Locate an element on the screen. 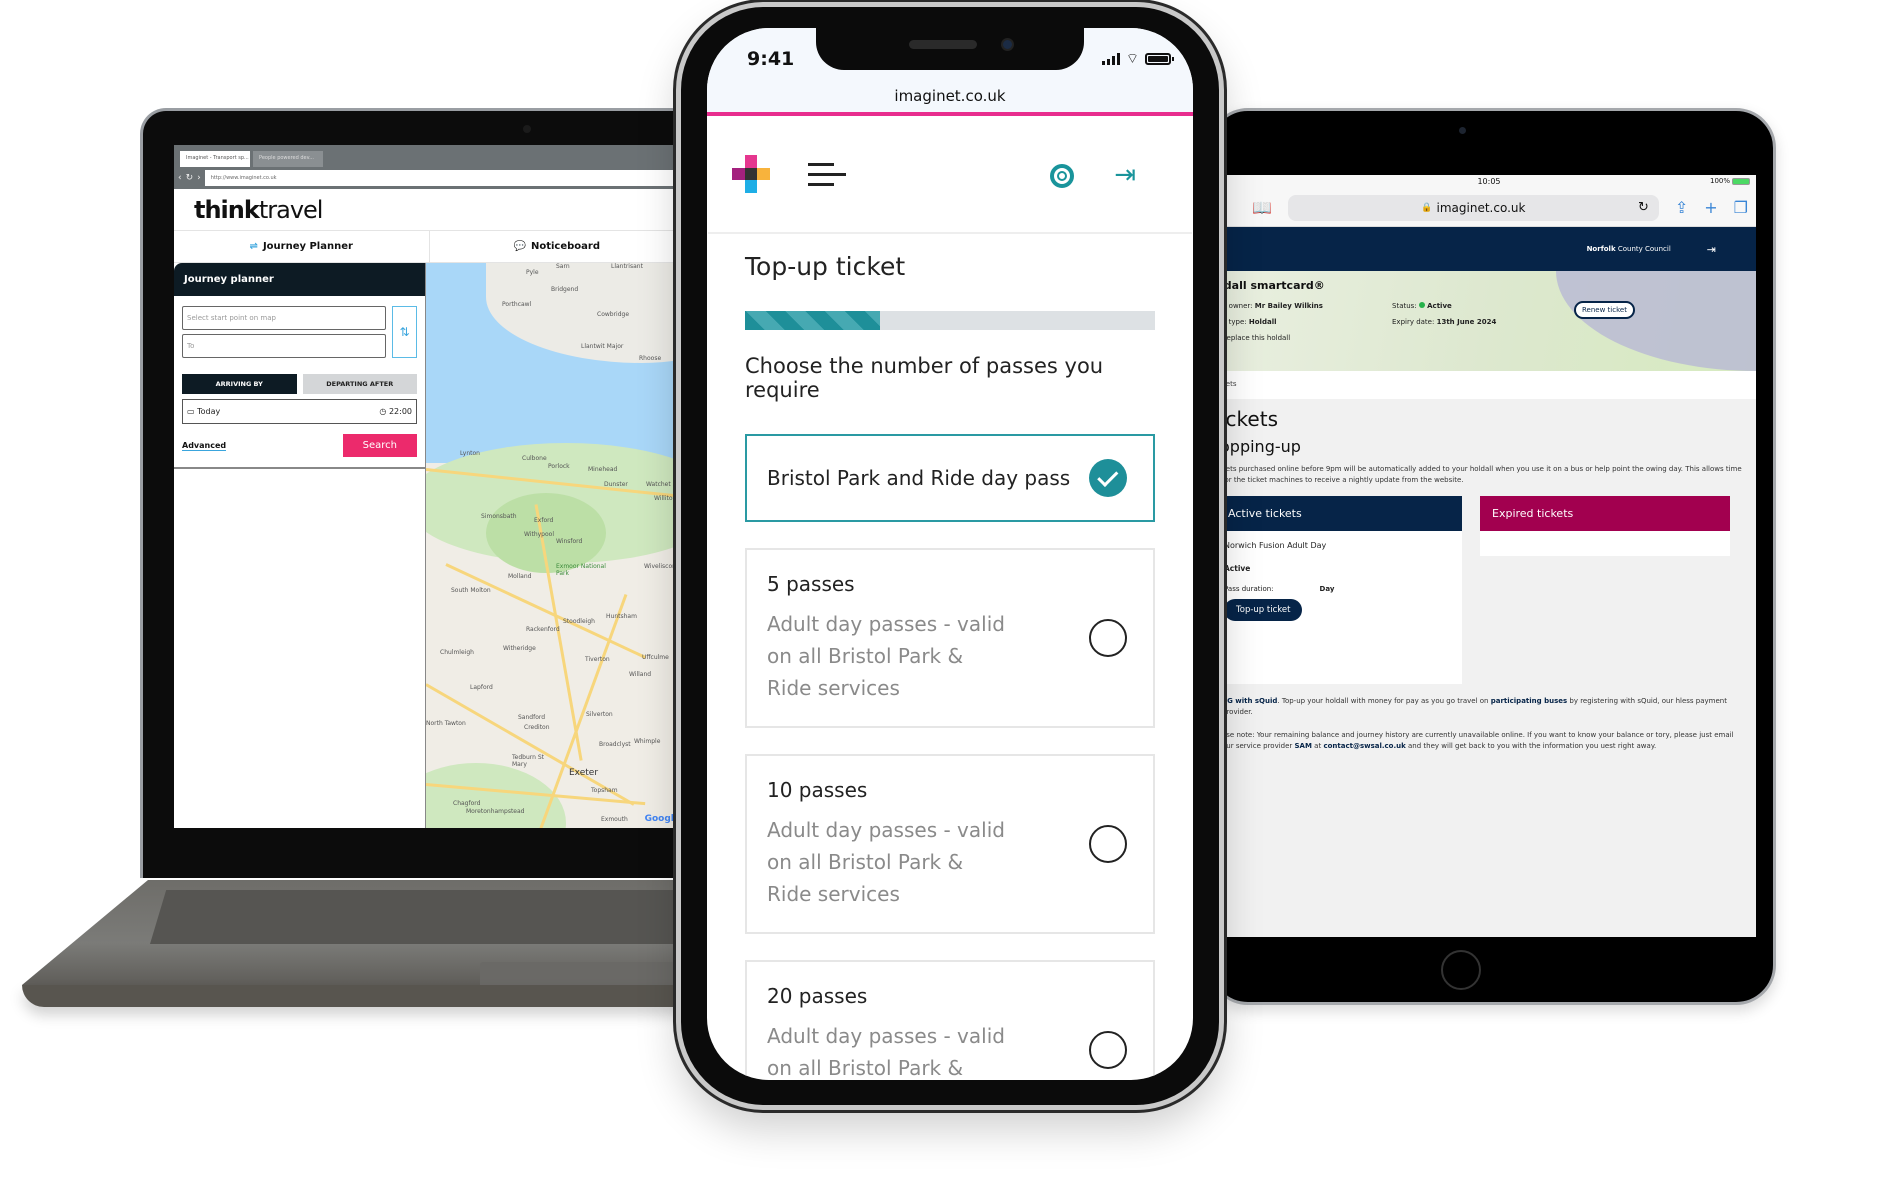  advanced-link: Advanced is located at coordinates (204, 446).